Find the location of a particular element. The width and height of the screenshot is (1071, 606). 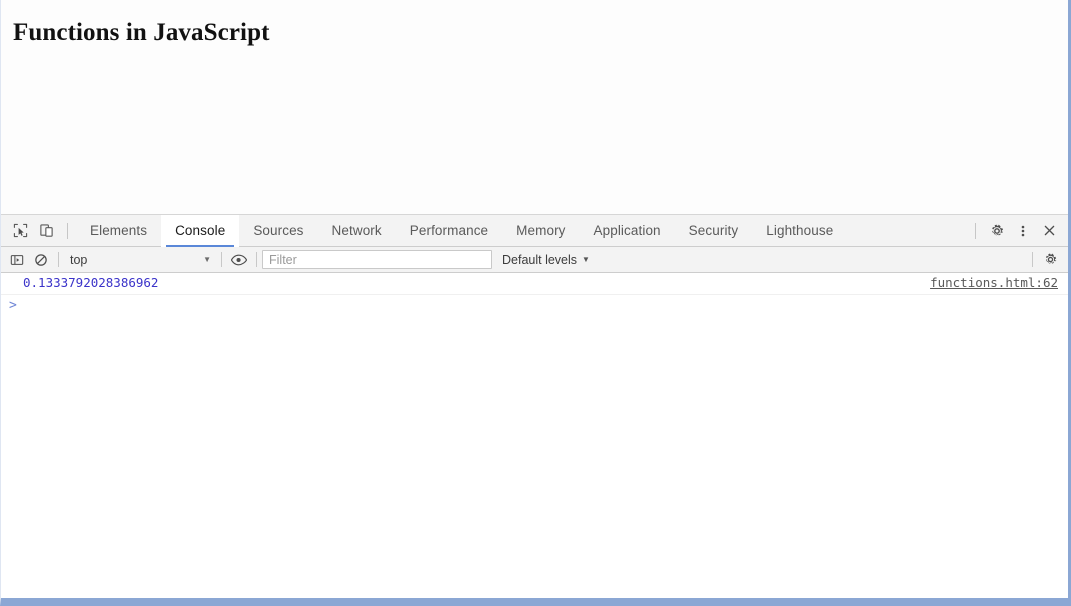

console-input is located at coordinates (537, 306).